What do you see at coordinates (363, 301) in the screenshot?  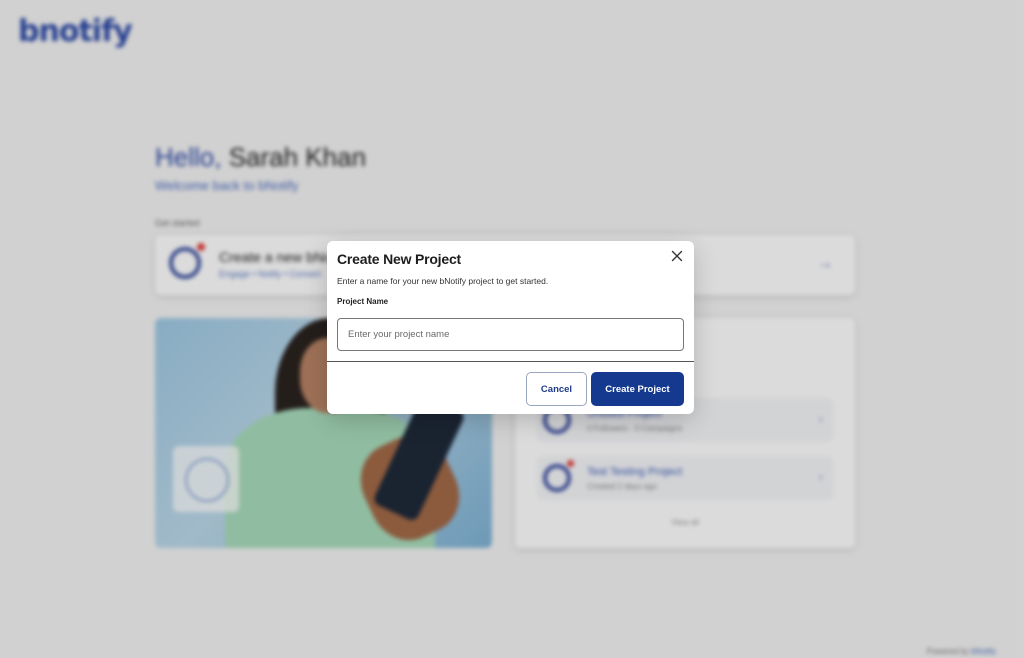 I see `project-name-label: Project Name` at bounding box center [363, 301].